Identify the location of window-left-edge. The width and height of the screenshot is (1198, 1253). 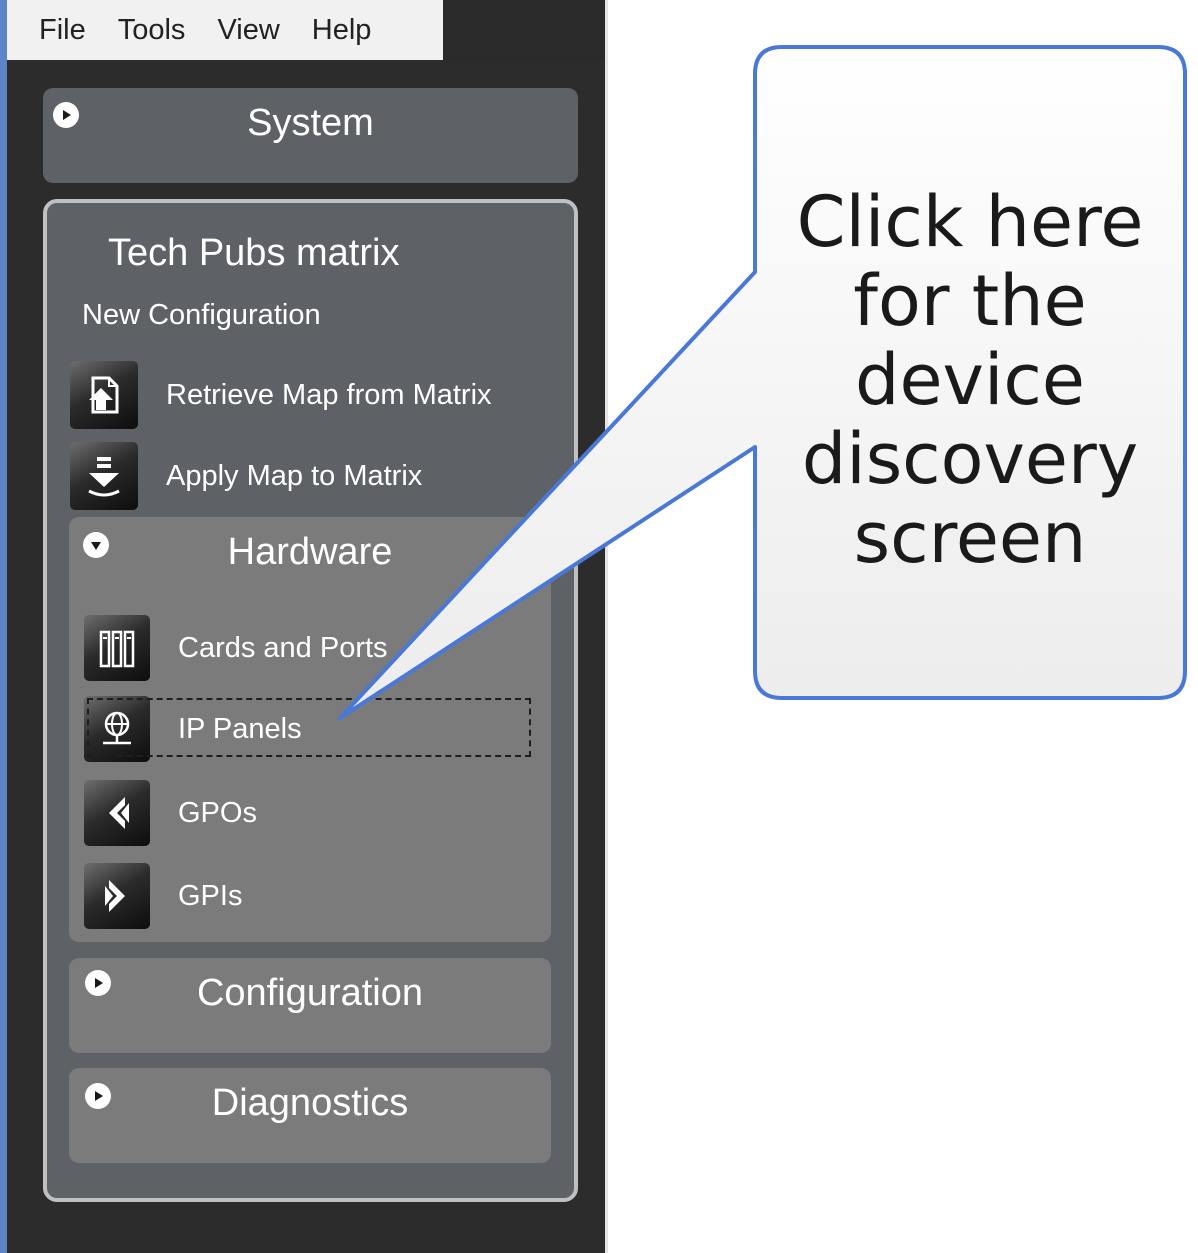
(3, 626).